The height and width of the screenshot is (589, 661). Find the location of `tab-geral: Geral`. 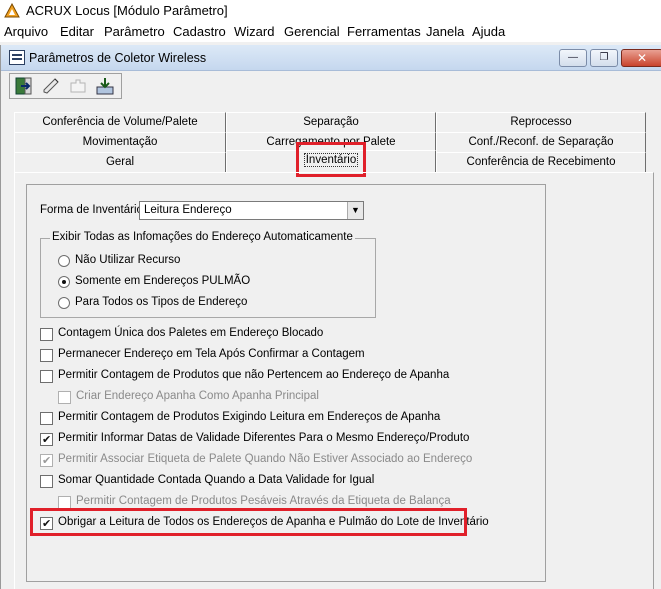

tab-geral: Geral is located at coordinates (120, 162).